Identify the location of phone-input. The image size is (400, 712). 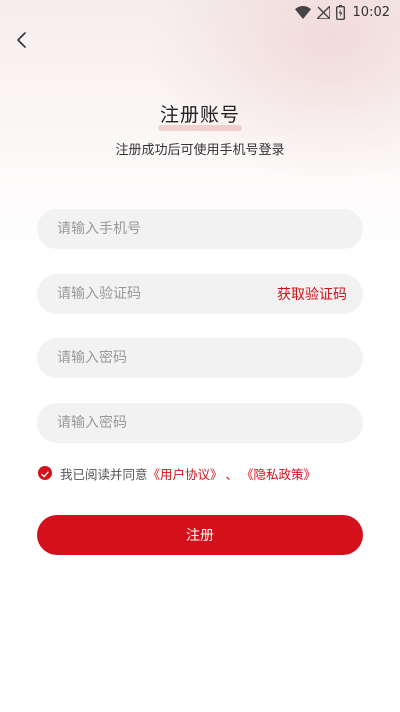
(200, 229).